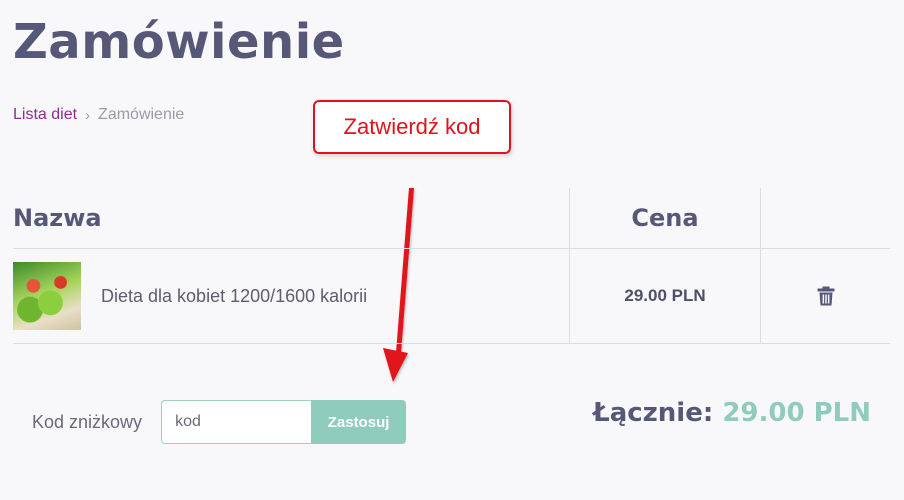 This screenshot has width=904, height=500. What do you see at coordinates (57, 218) in the screenshot?
I see `column-header-name: Nazwa` at bounding box center [57, 218].